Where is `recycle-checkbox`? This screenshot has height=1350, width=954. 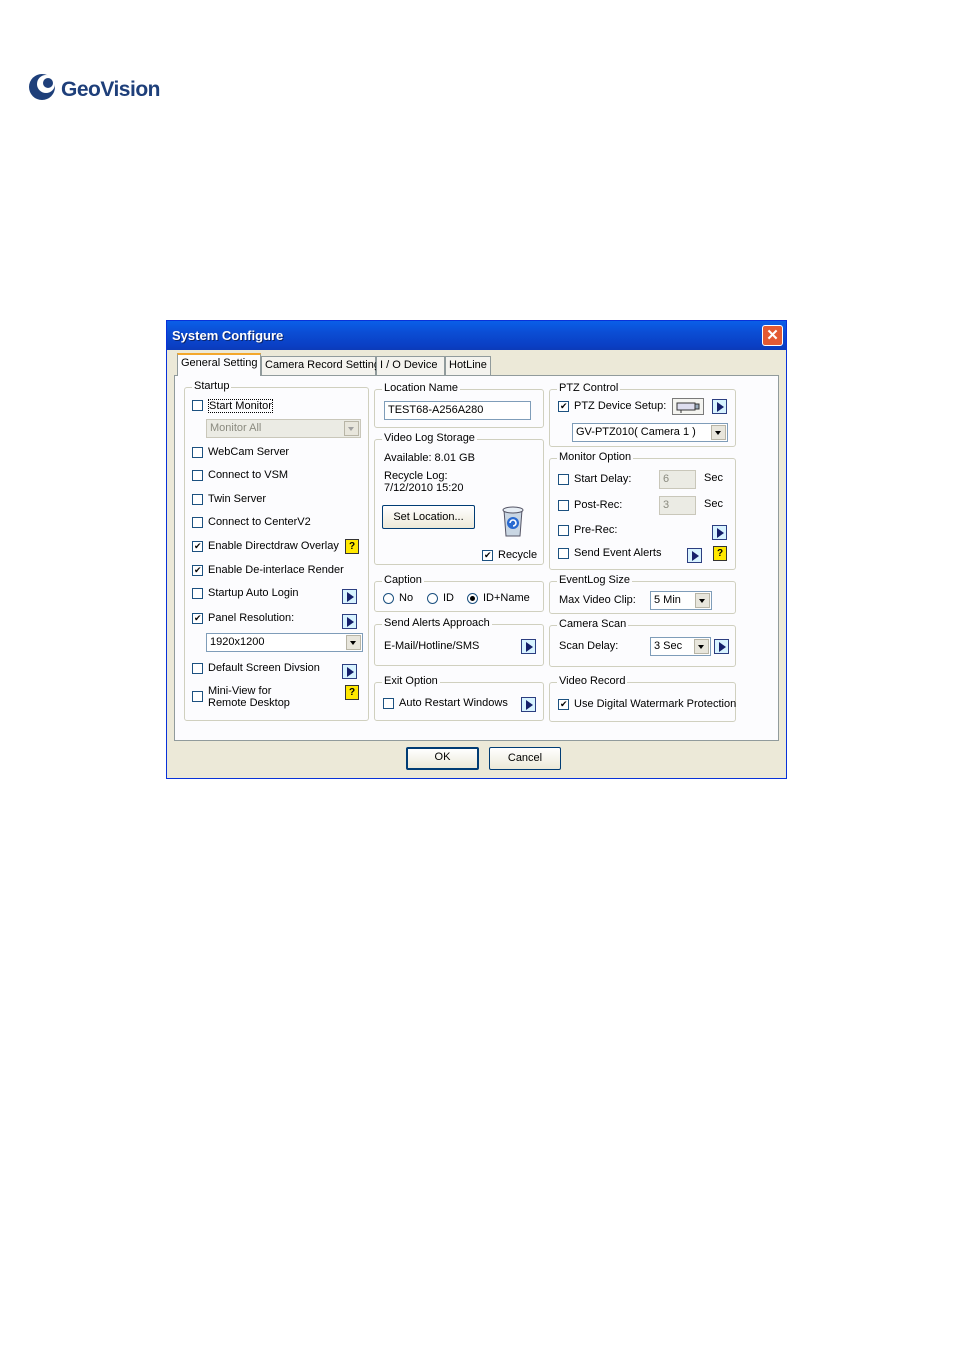
recycle-checkbox is located at coordinates (487, 555).